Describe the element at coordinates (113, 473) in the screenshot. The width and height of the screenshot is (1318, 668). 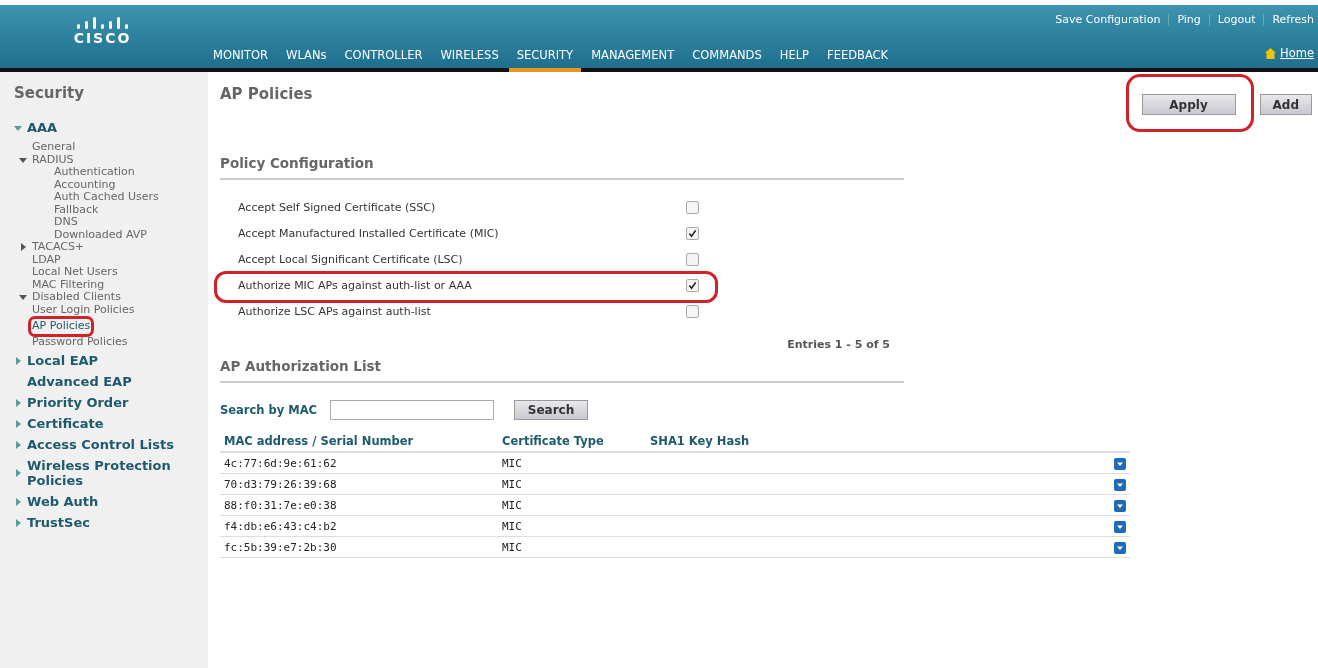
I see `sidebar-item: Wireless Protection Policies` at that location.